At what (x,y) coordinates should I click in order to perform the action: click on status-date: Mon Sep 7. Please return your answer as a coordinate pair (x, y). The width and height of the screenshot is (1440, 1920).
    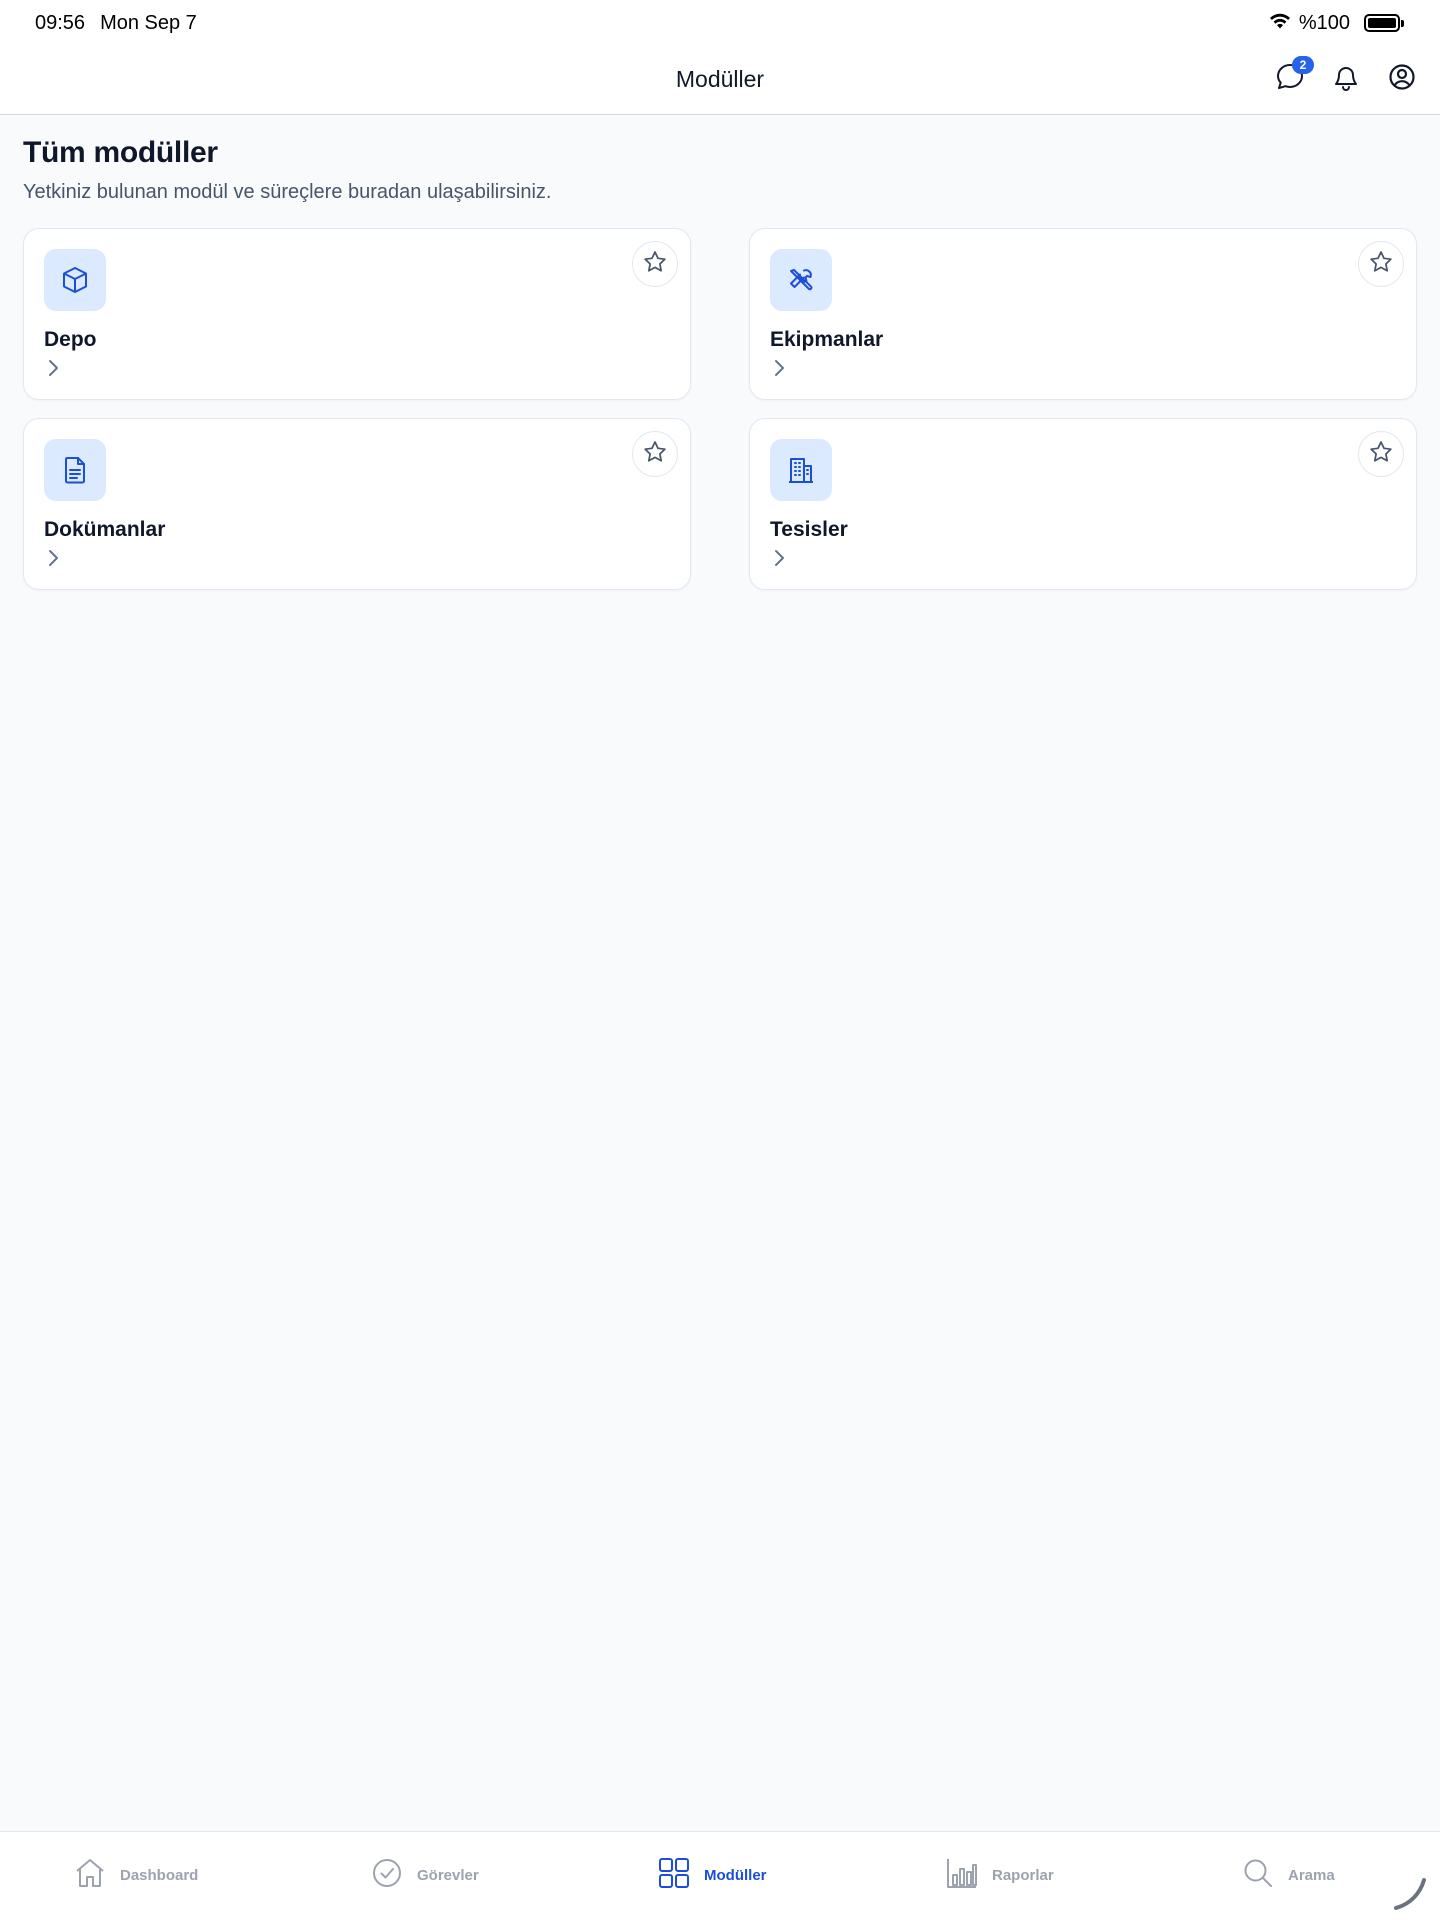
    Looking at the image, I should click on (148, 22).